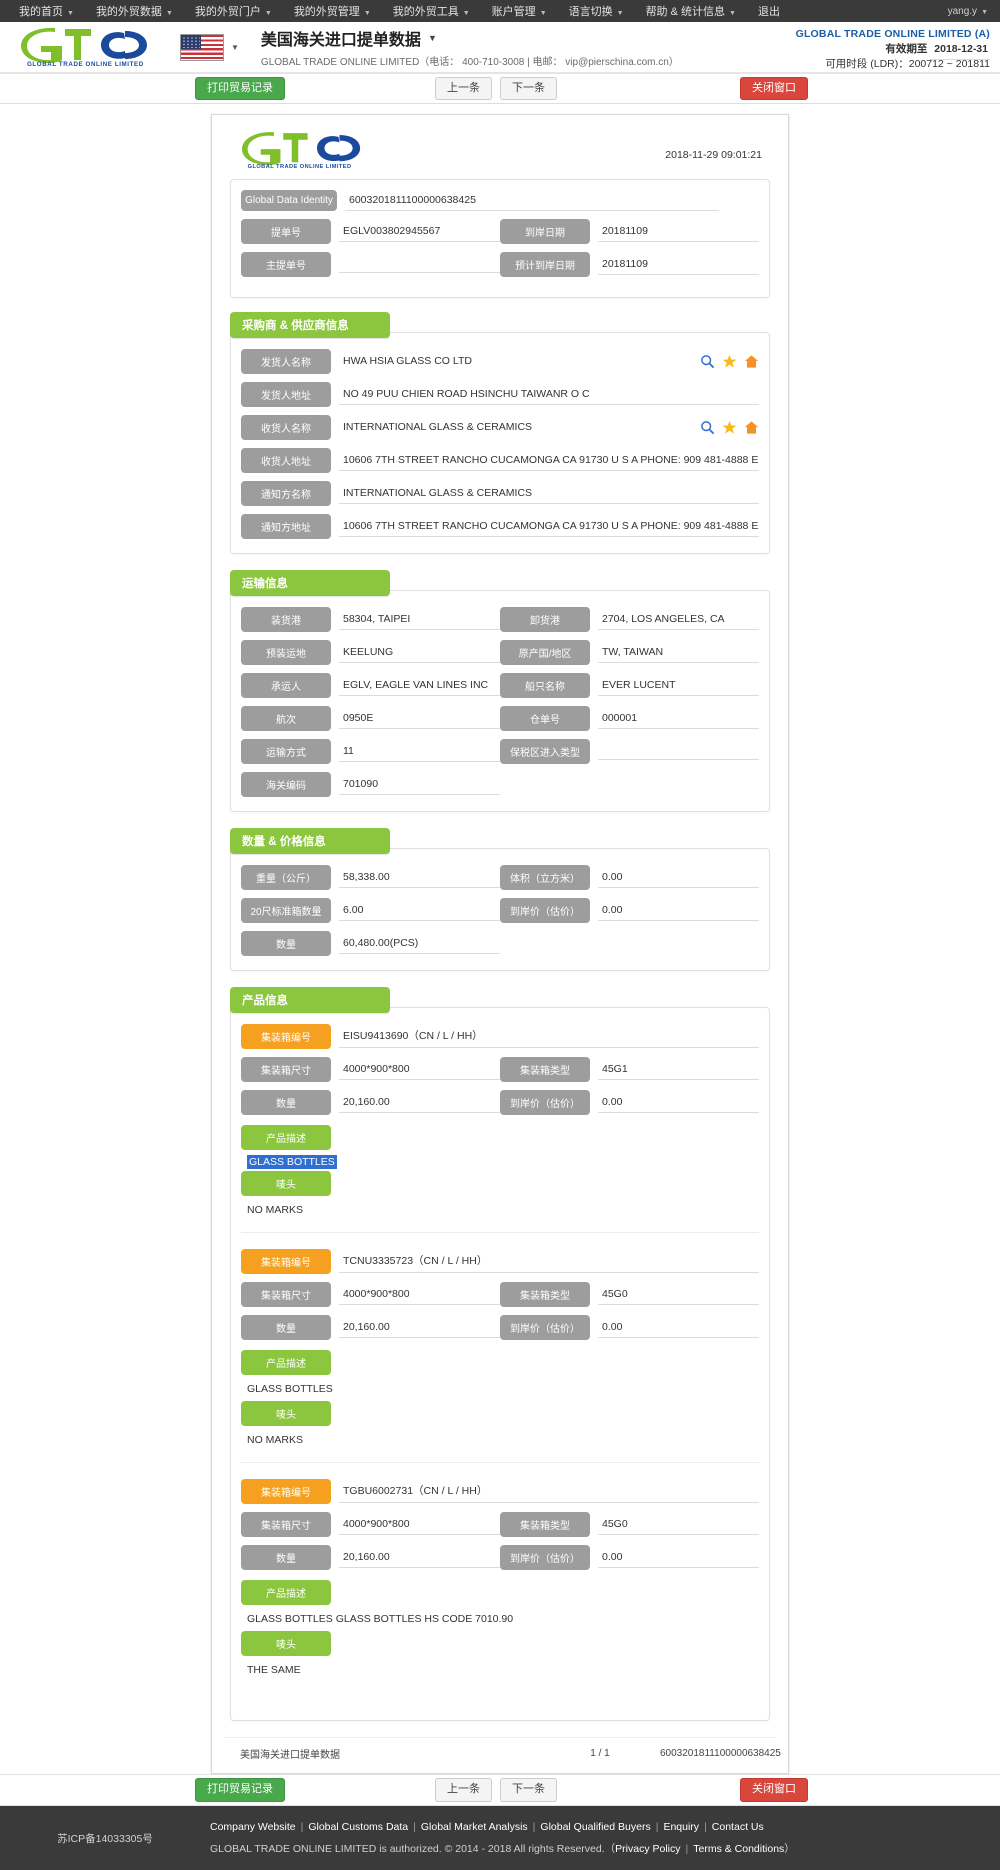 The image size is (1000, 1870). I want to click on nav-item-language-switch: 语言切换 ▼, so click(596, 11).